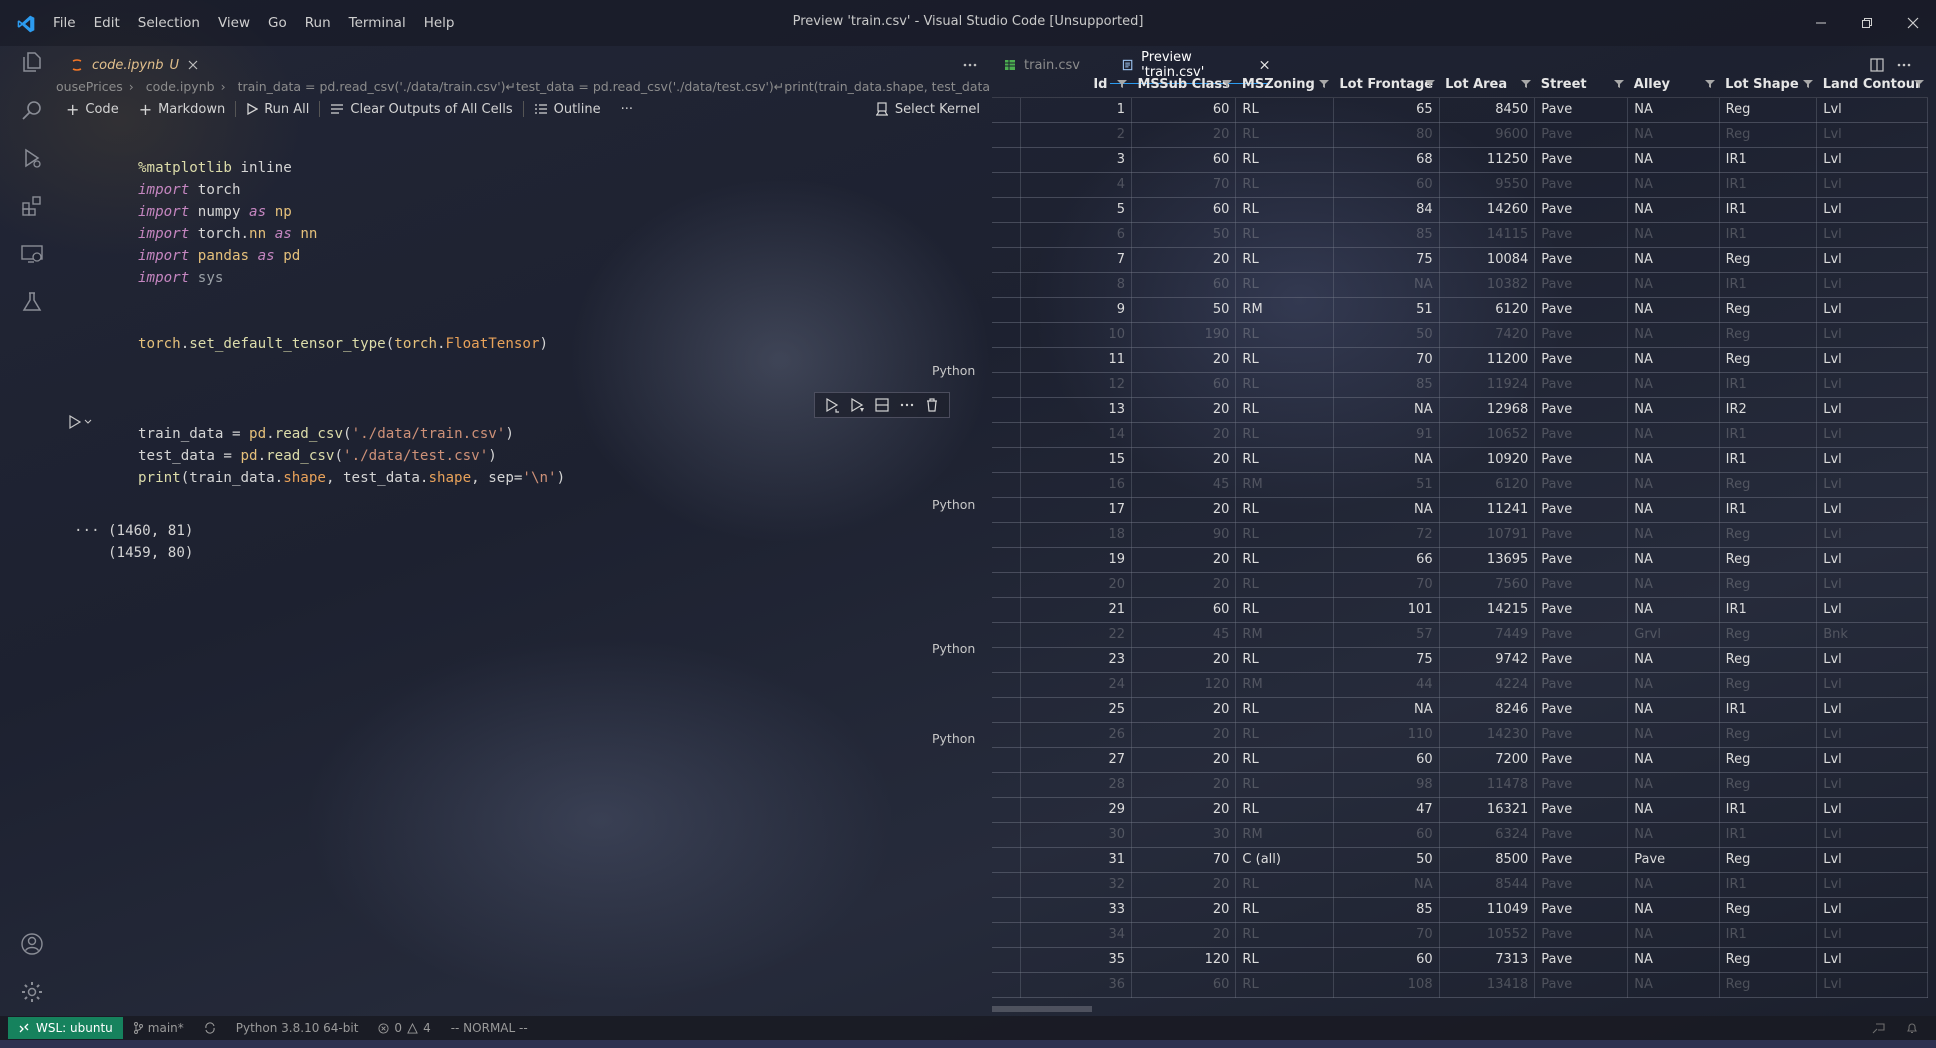 This screenshot has height=1048, width=1936. Describe the element at coordinates (65, 1028) in the screenshot. I see `remote-indicator: WSL: ubuntu` at that location.